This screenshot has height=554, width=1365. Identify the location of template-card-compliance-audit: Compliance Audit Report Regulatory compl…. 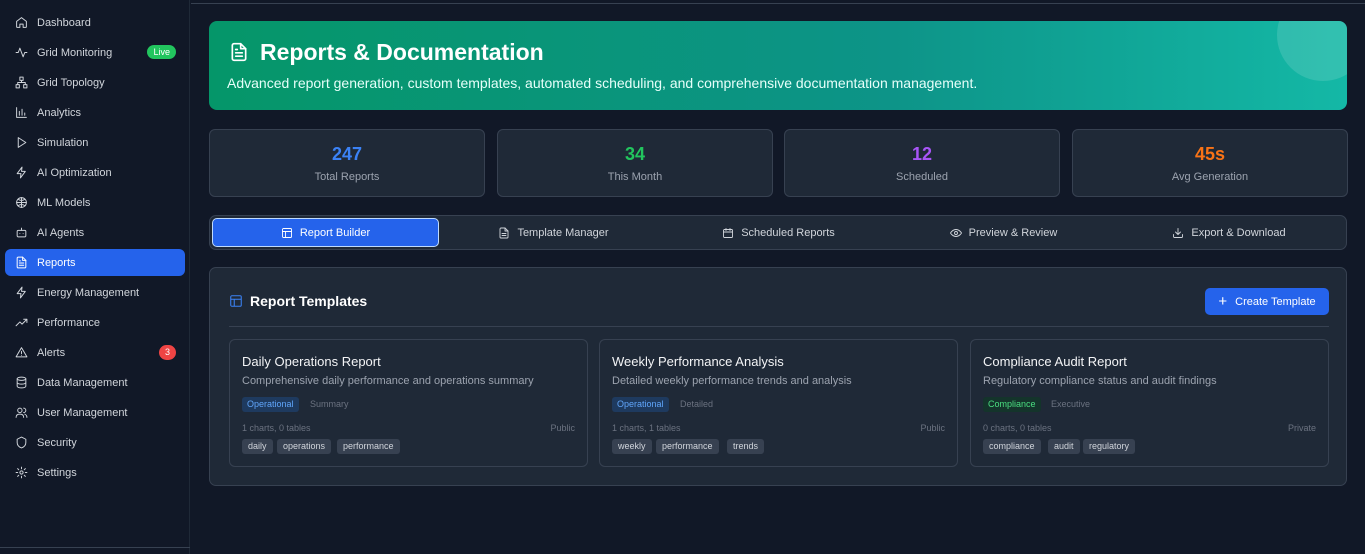
(1149, 403).